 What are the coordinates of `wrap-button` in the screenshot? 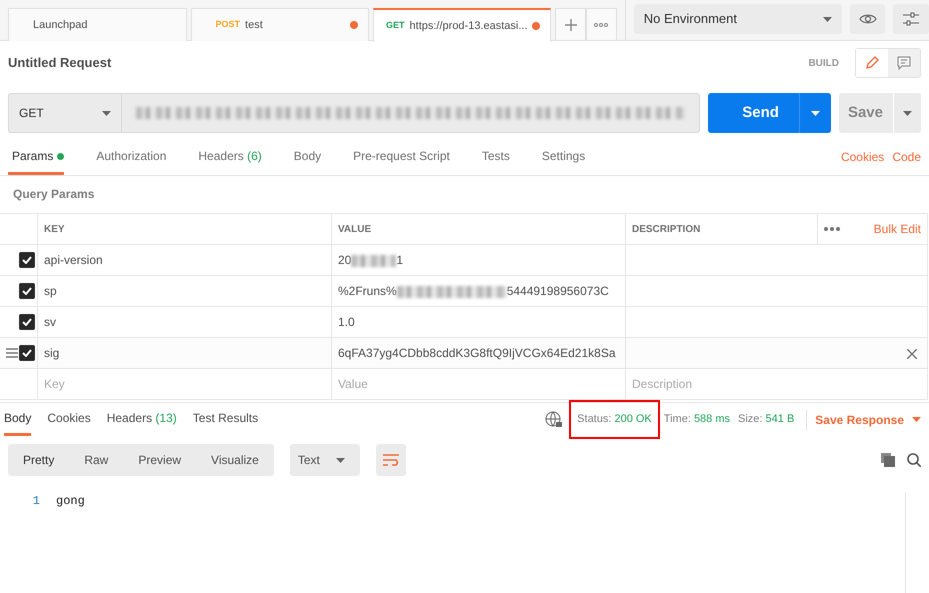 It's located at (391, 460).